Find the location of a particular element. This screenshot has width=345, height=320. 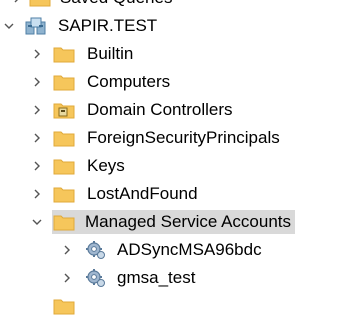

tree-item-label: Domain Controllers is located at coordinates (160, 109).